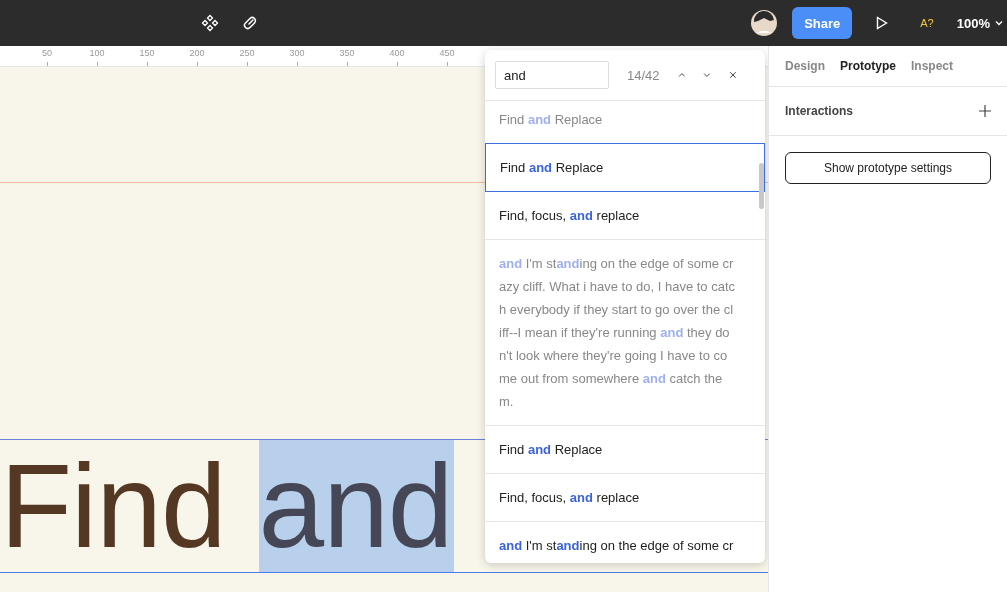  I want to click on ruler-mark: 200, so click(197, 53).